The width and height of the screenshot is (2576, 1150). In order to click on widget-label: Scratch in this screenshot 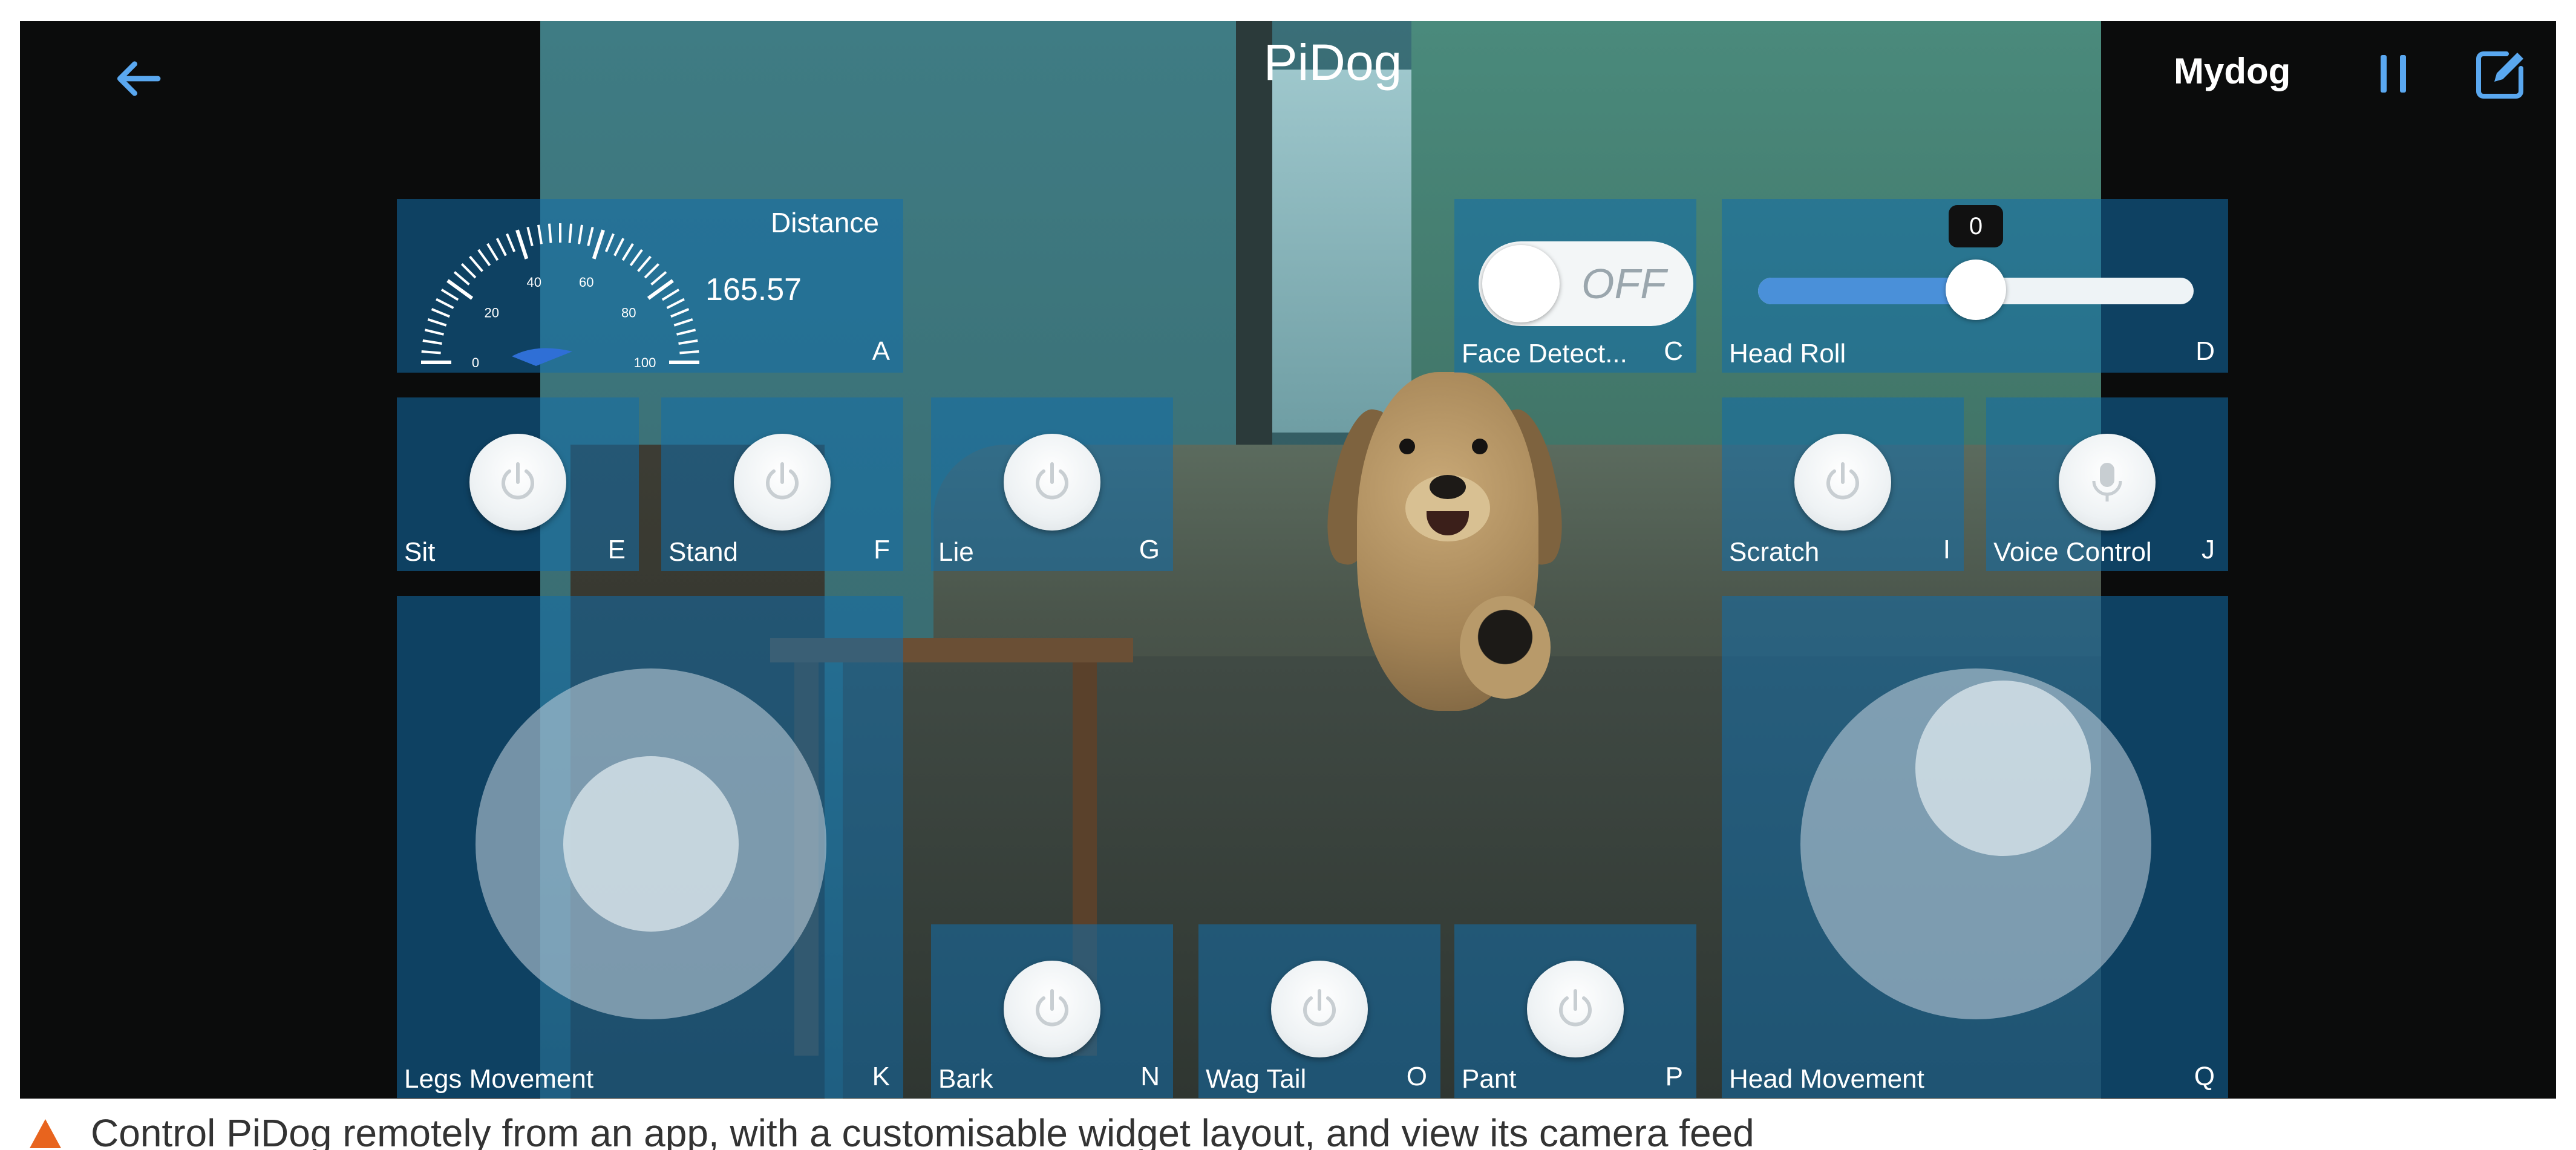, I will do `click(1774, 552)`.